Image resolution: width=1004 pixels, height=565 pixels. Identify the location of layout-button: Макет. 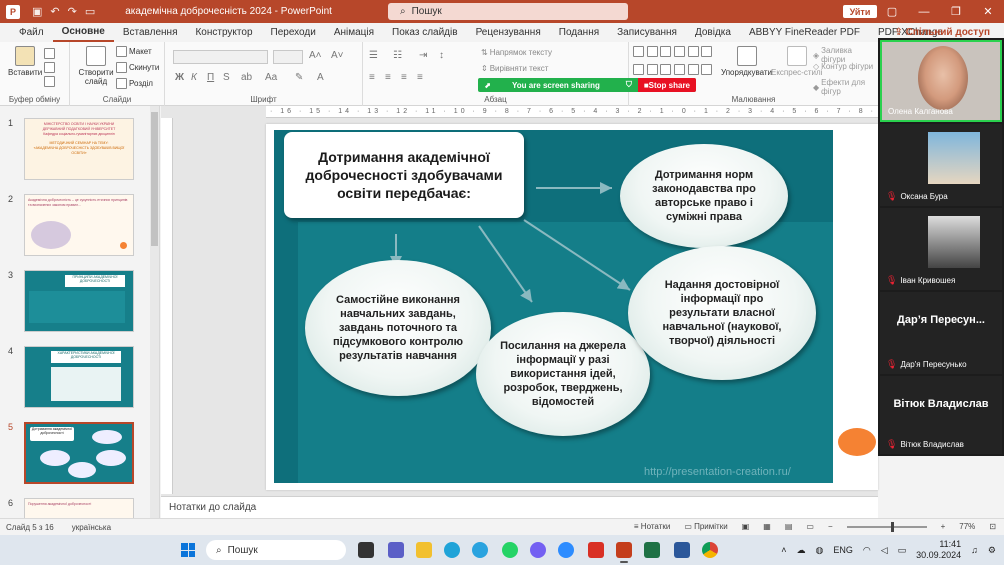
(134, 51).